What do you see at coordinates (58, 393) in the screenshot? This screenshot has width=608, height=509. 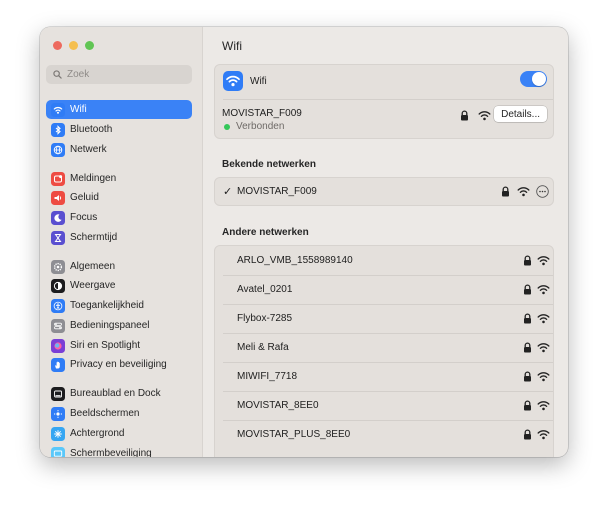 I see `dock-icon` at bounding box center [58, 393].